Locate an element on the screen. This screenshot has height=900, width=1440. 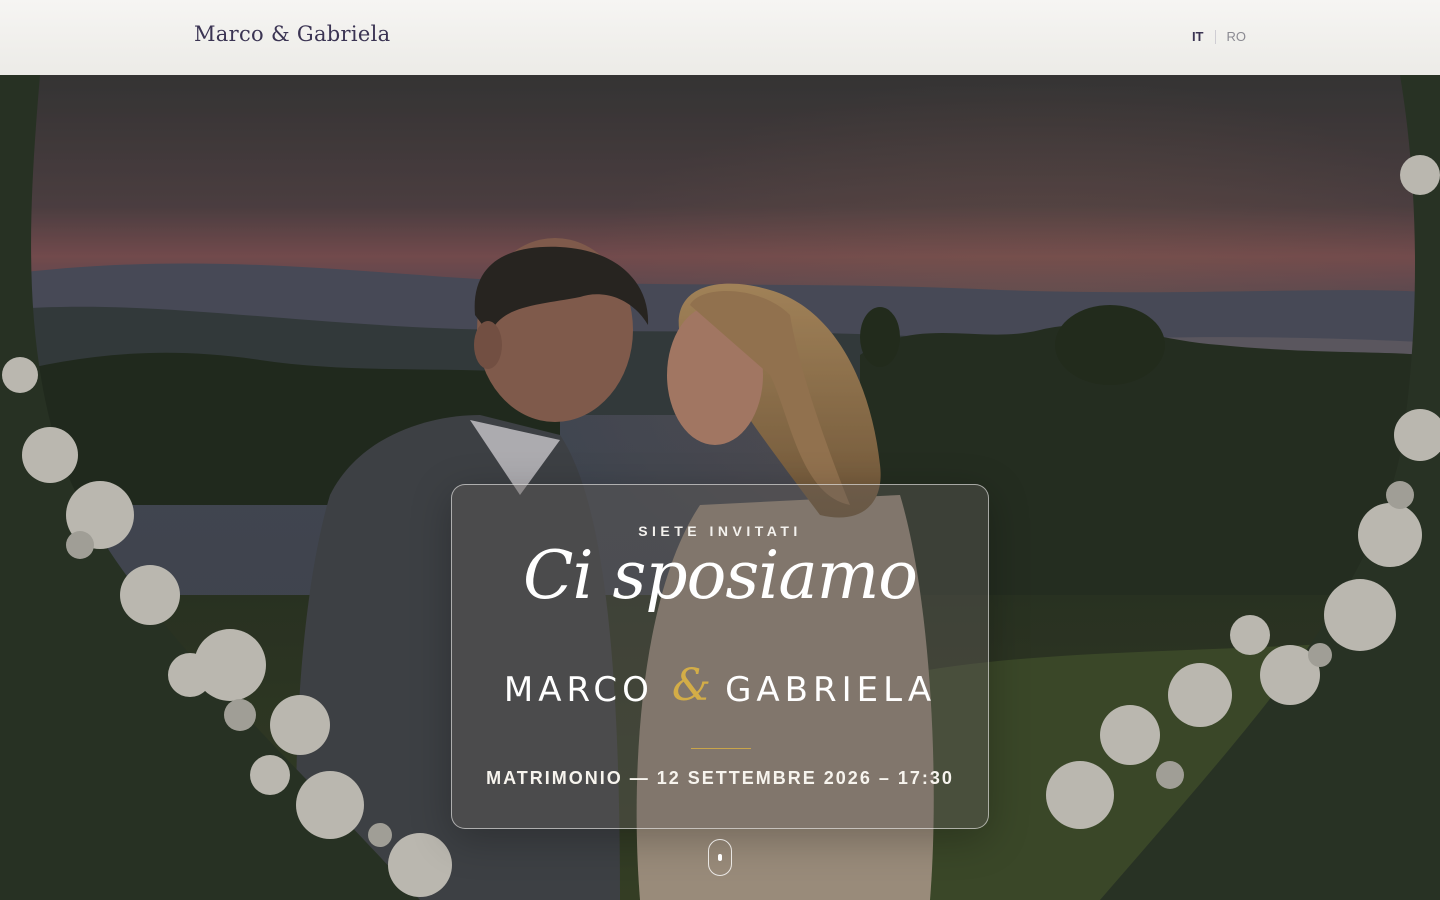
lang-divider is located at coordinates (1215, 36).